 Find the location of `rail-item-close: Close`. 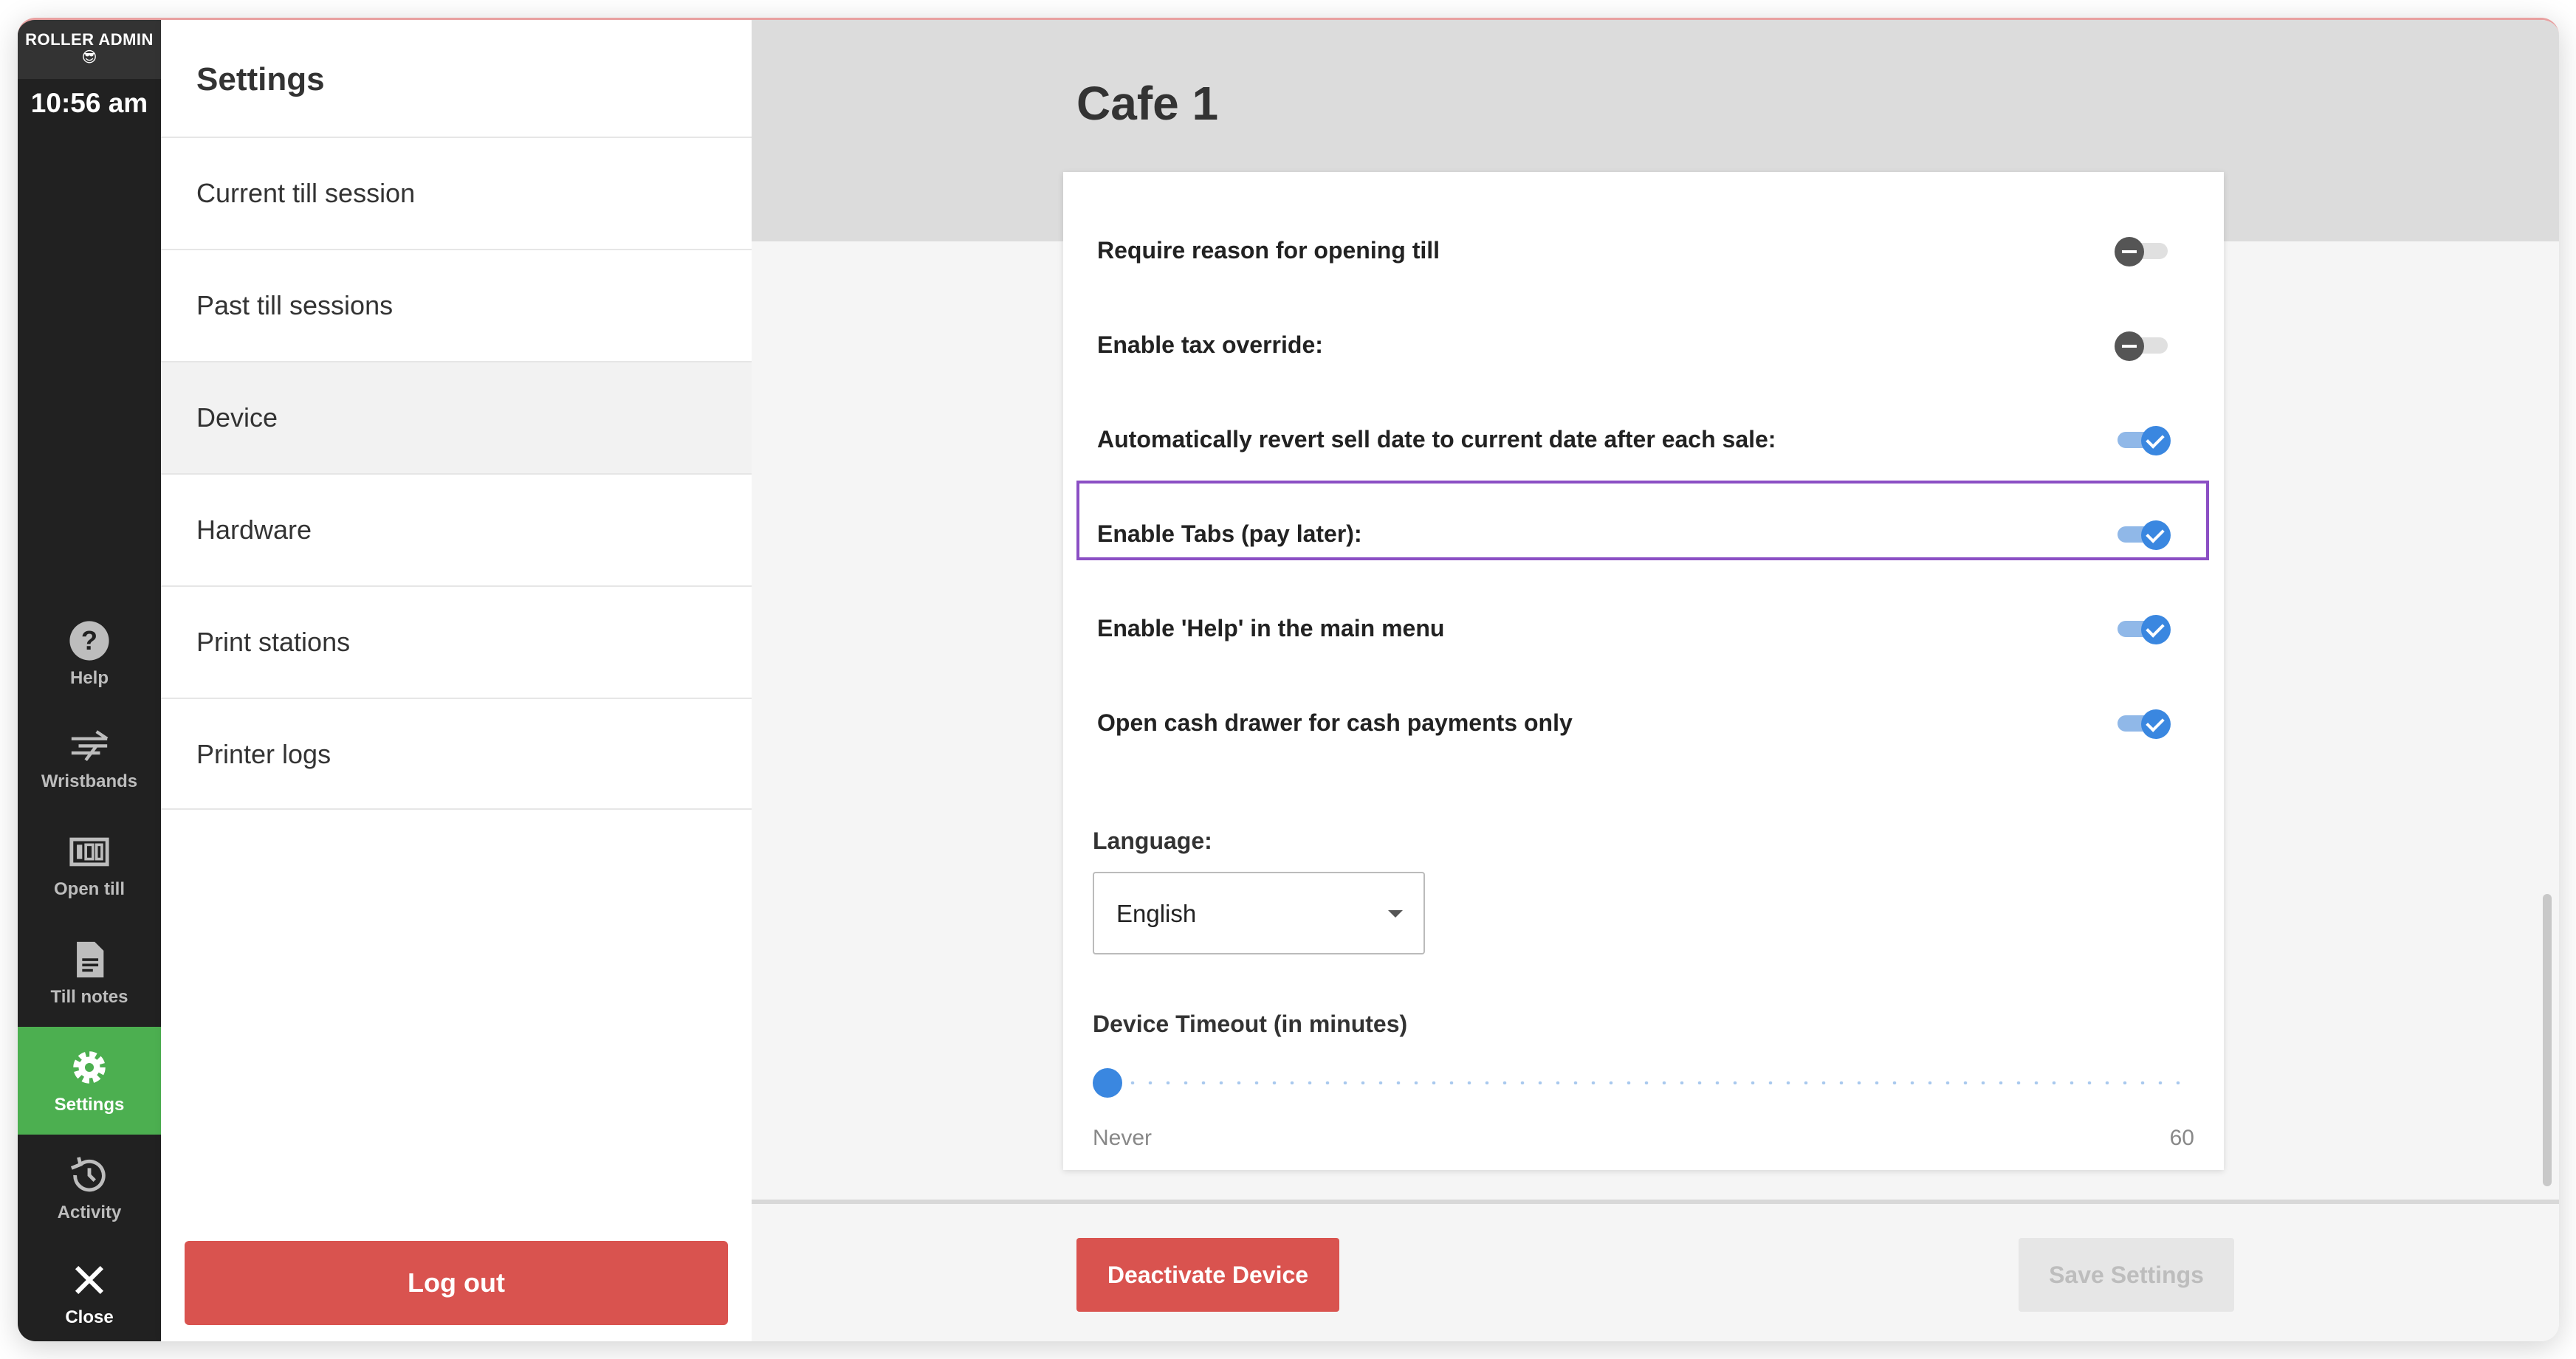

rail-item-close: Close is located at coordinates (89, 1291).